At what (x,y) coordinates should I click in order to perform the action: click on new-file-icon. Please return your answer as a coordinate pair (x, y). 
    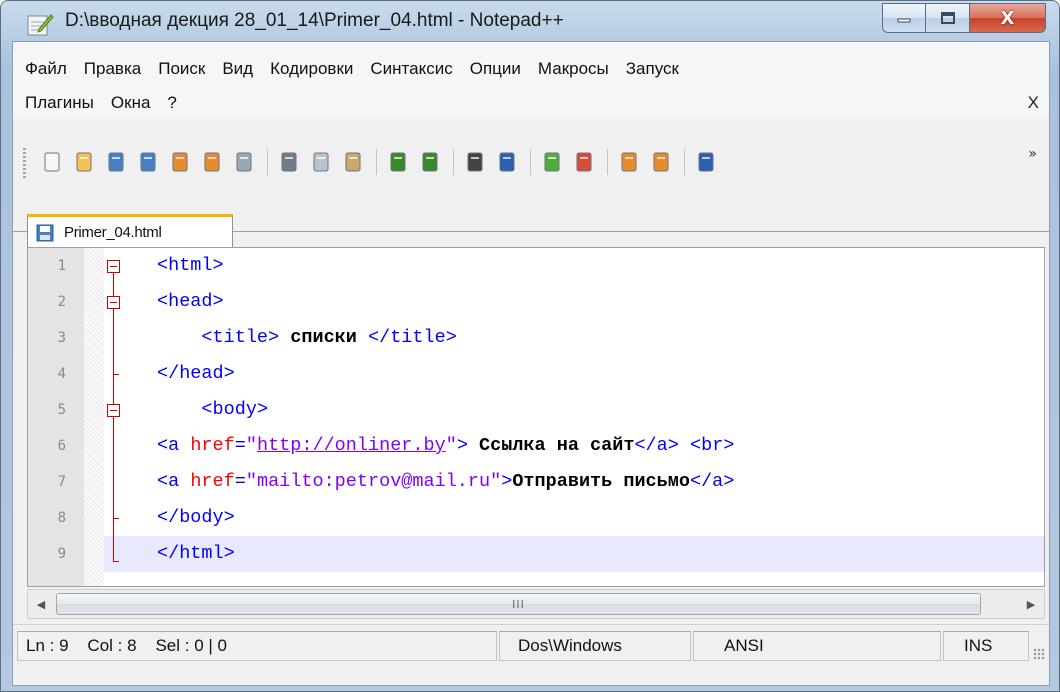
    Looking at the image, I should click on (52, 162).